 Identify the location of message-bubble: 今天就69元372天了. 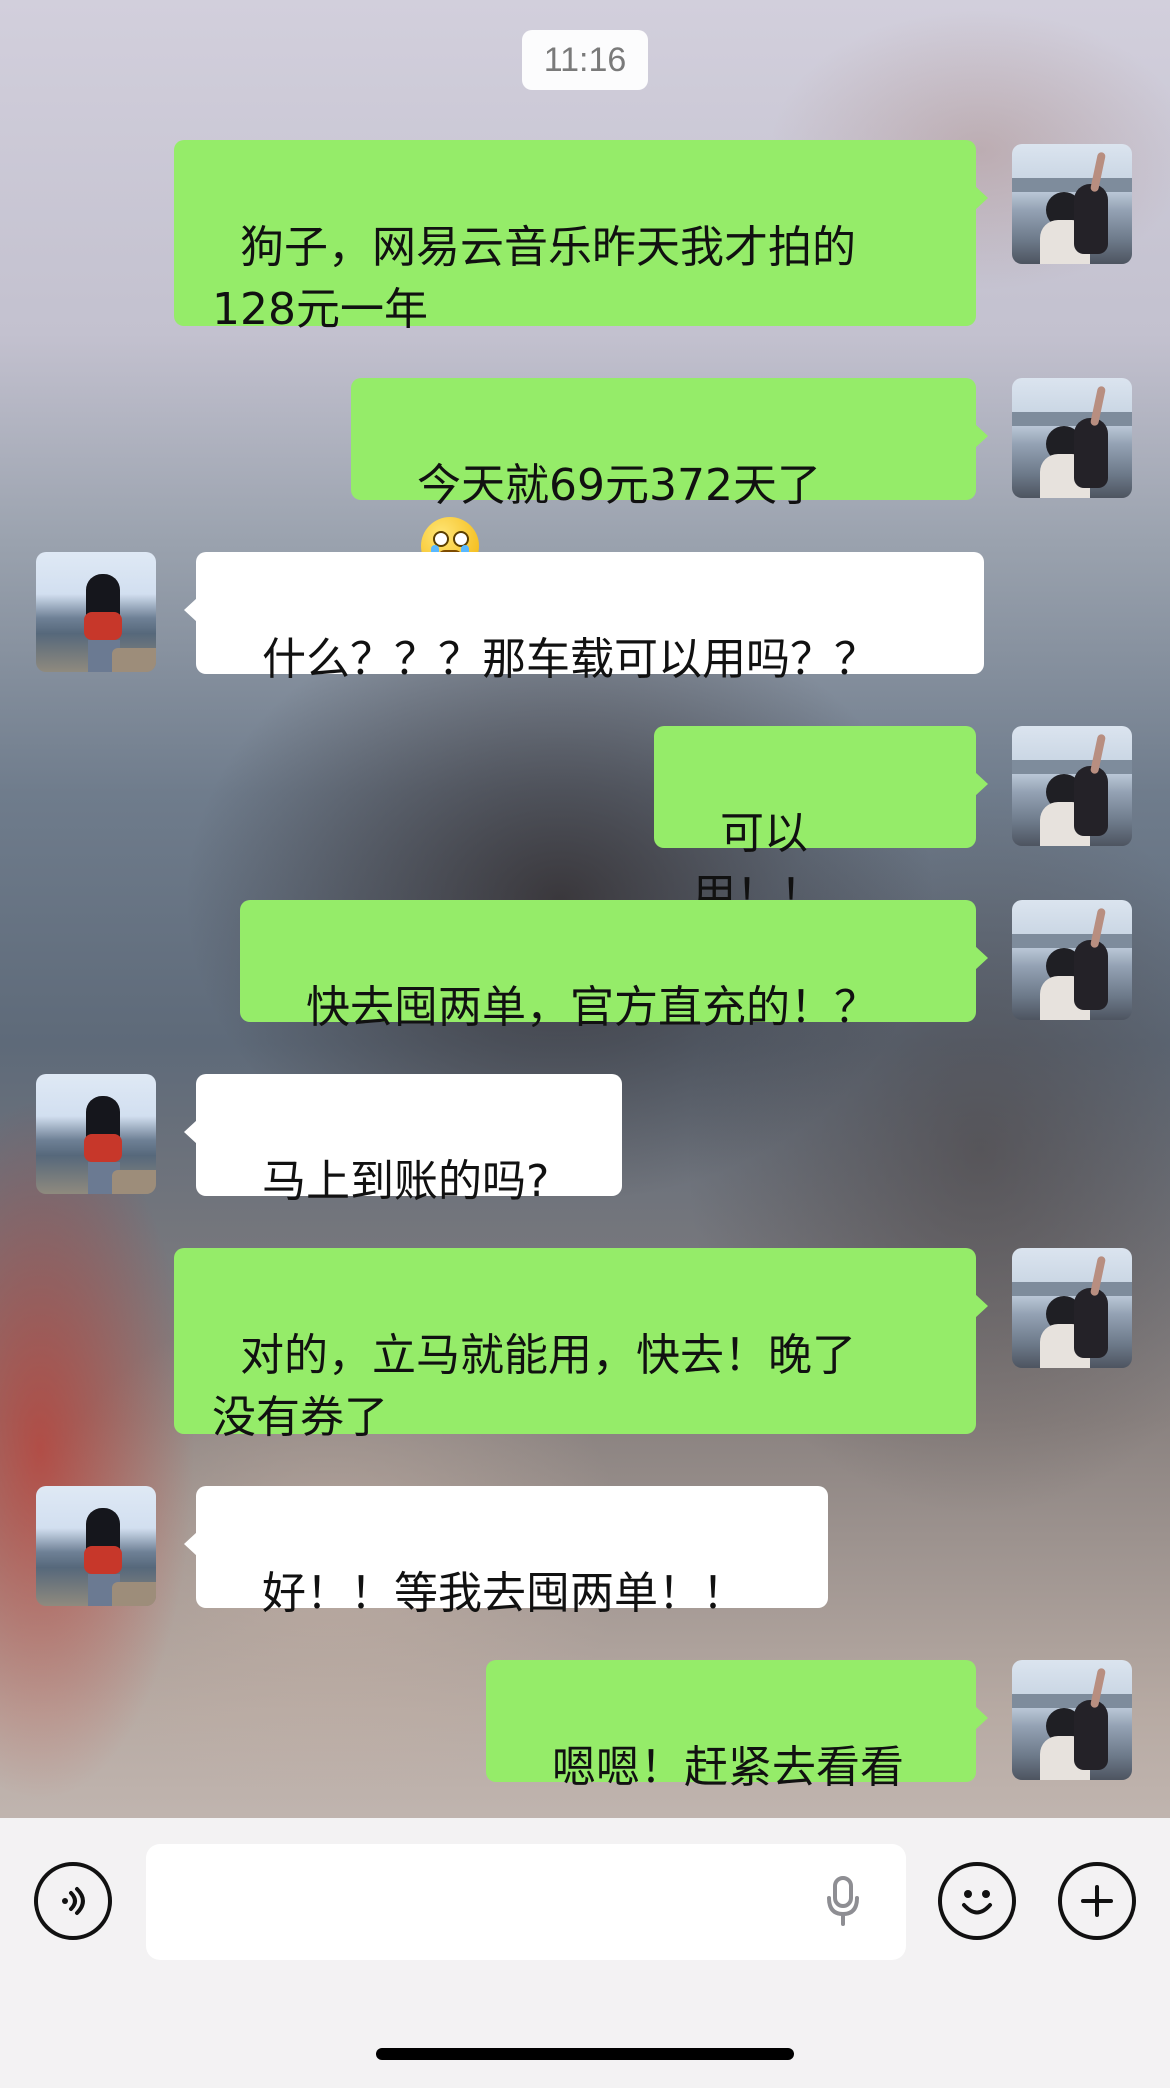
(669, 476).